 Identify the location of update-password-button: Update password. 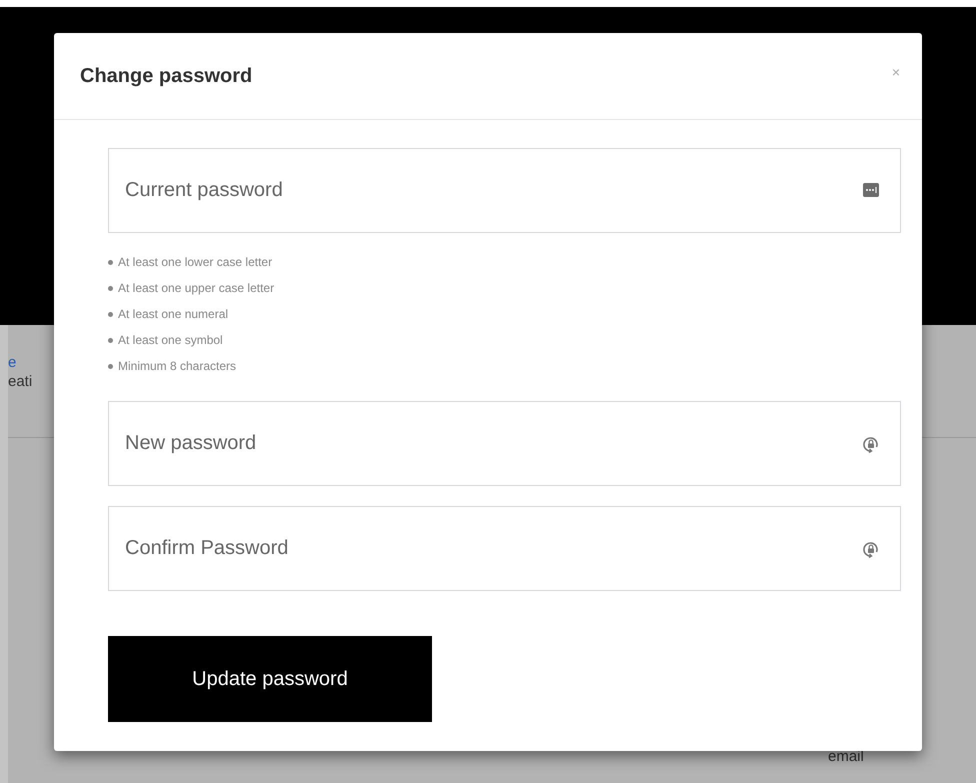
(270, 679).